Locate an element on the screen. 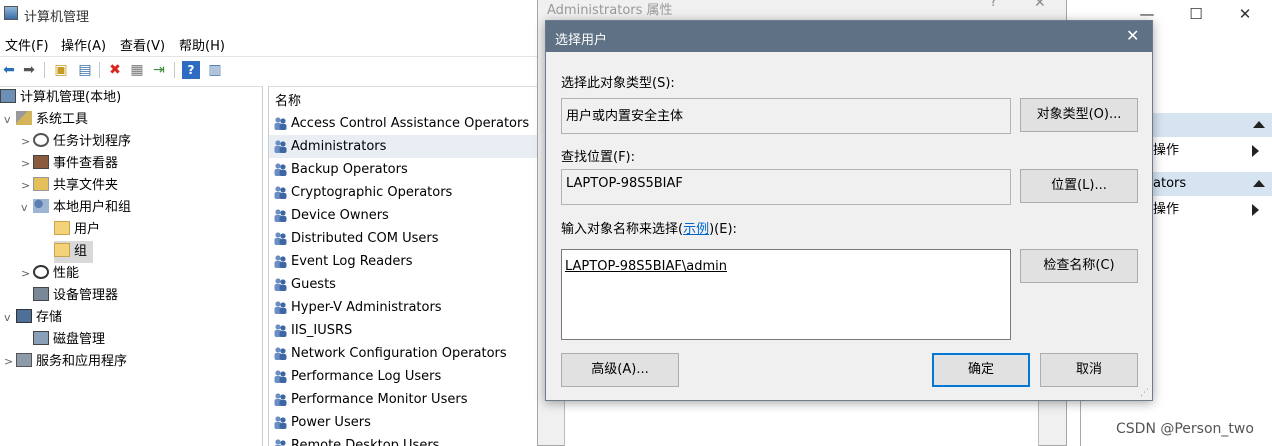  tree-item-label: 用户 is located at coordinates (87, 229).